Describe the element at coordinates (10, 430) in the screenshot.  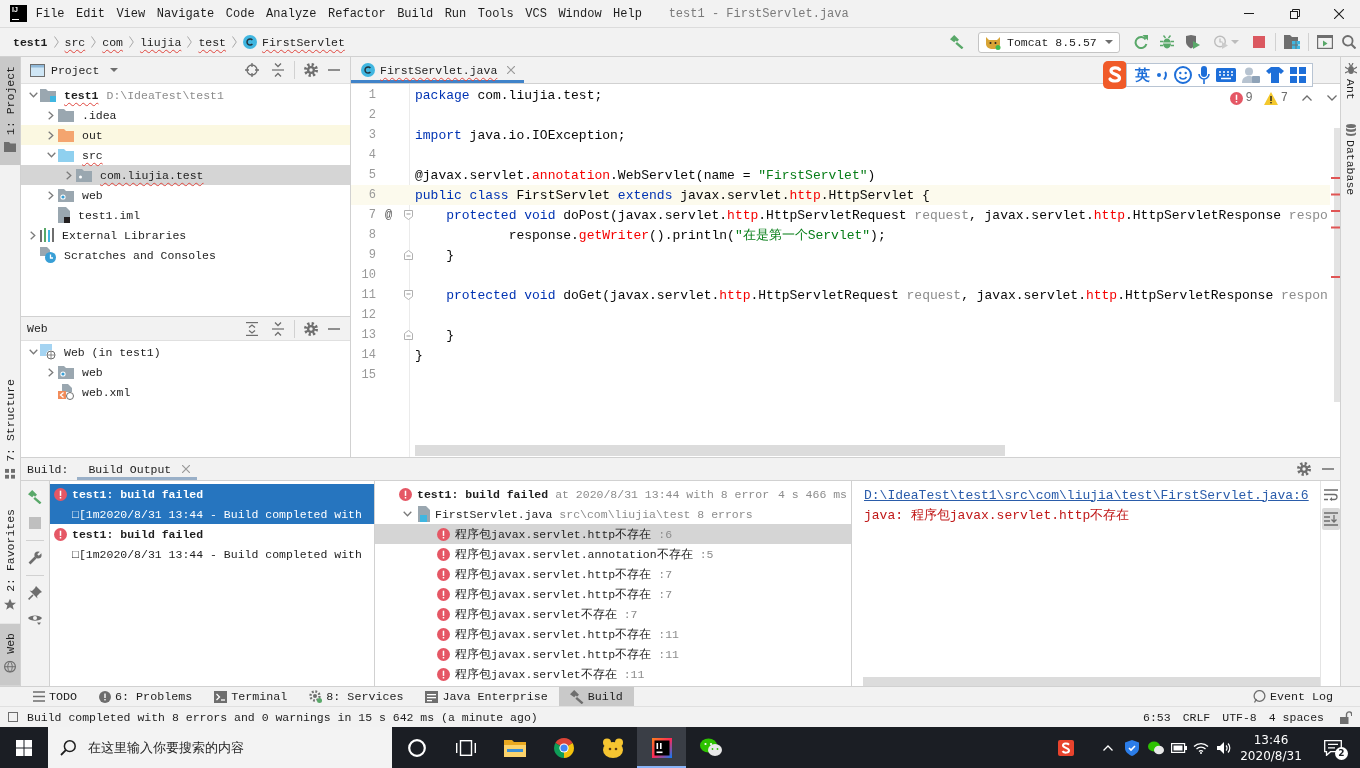
I see `tool-window-button: 7: Structure` at that location.